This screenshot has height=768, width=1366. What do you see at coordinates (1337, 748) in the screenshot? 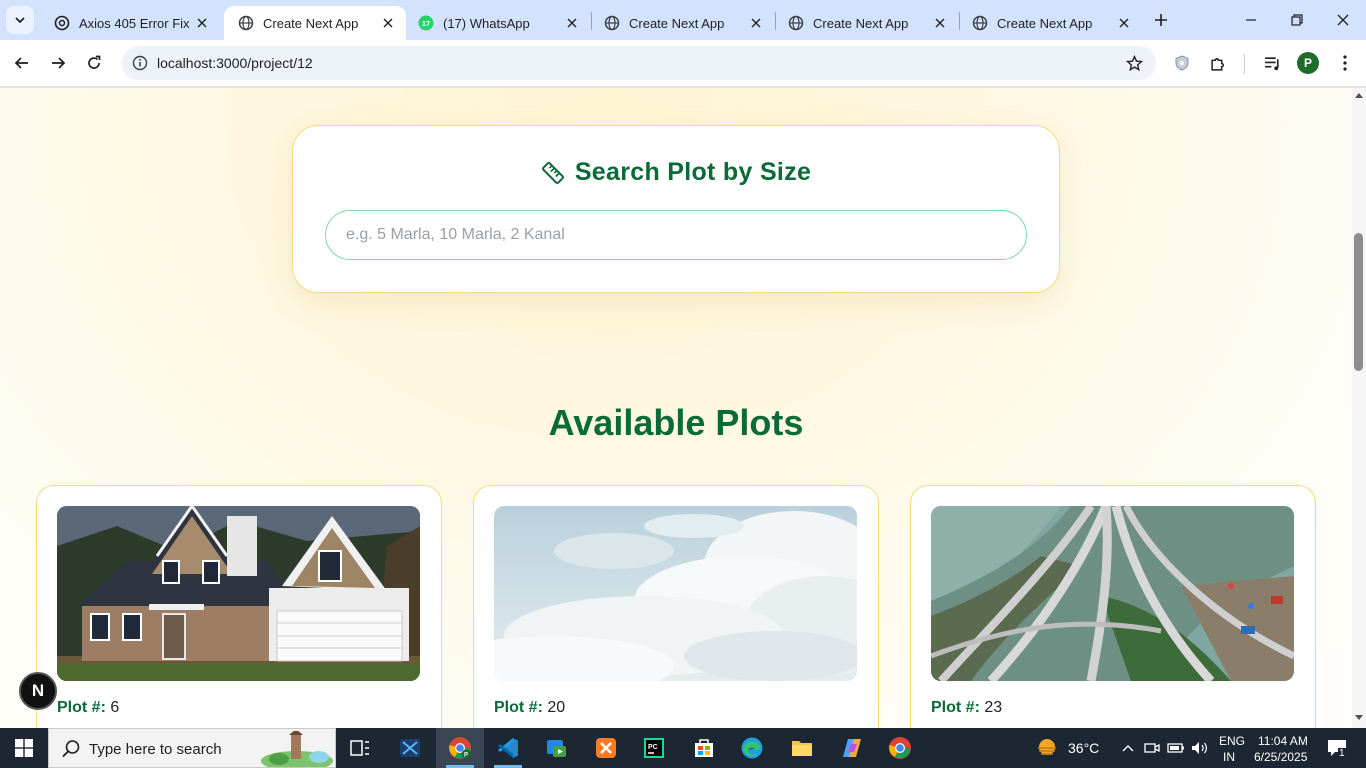
I see `notification-center-button` at bounding box center [1337, 748].